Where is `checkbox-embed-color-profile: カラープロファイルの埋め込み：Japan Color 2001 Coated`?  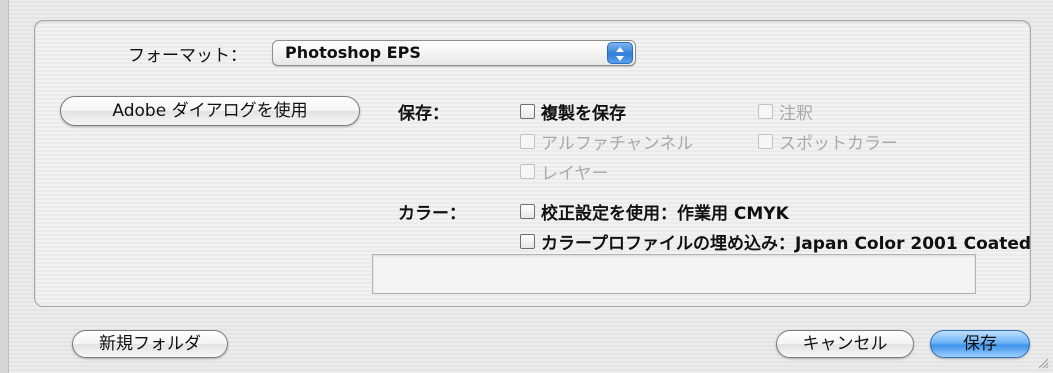 checkbox-embed-color-profile: カラープロファイルの埋め込み：Japan Color 2001 Coated is located at coordinates (775, 241).